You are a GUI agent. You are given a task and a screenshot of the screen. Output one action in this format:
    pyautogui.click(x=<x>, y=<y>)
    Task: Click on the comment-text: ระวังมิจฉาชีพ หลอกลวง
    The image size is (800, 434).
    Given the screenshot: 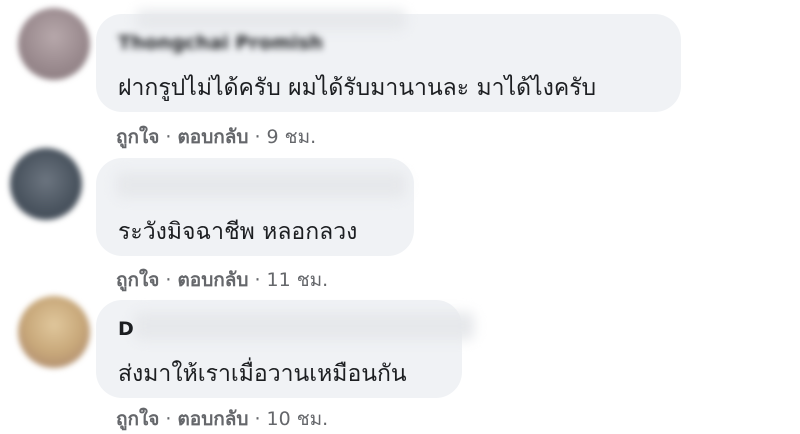 What is the action you would take?
    pyautogui.click(x=238, y=232)
    